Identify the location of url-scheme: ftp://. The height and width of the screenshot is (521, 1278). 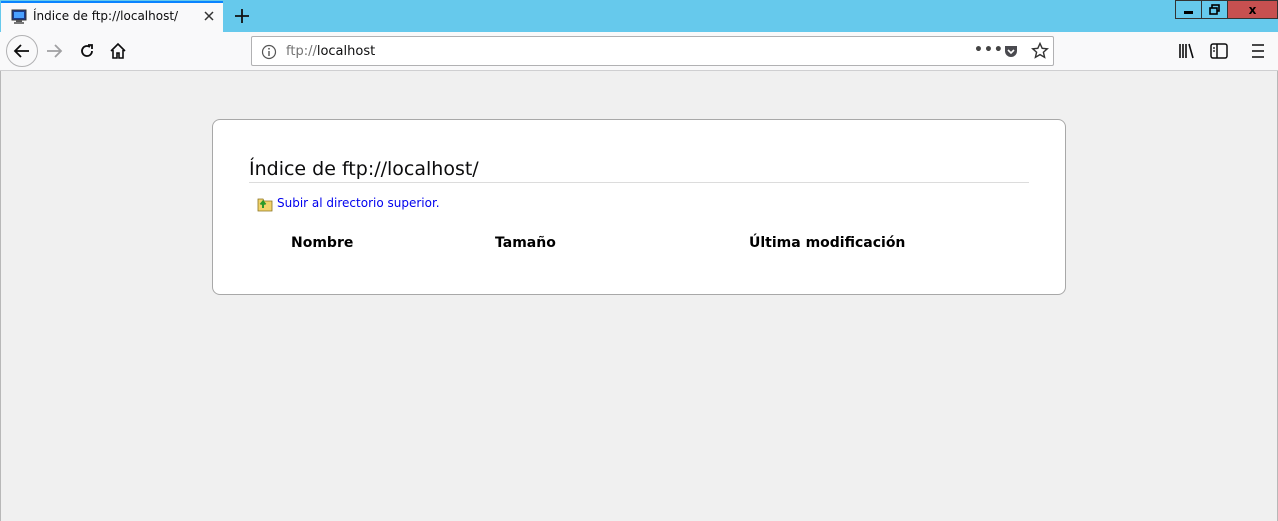
(301, 51).